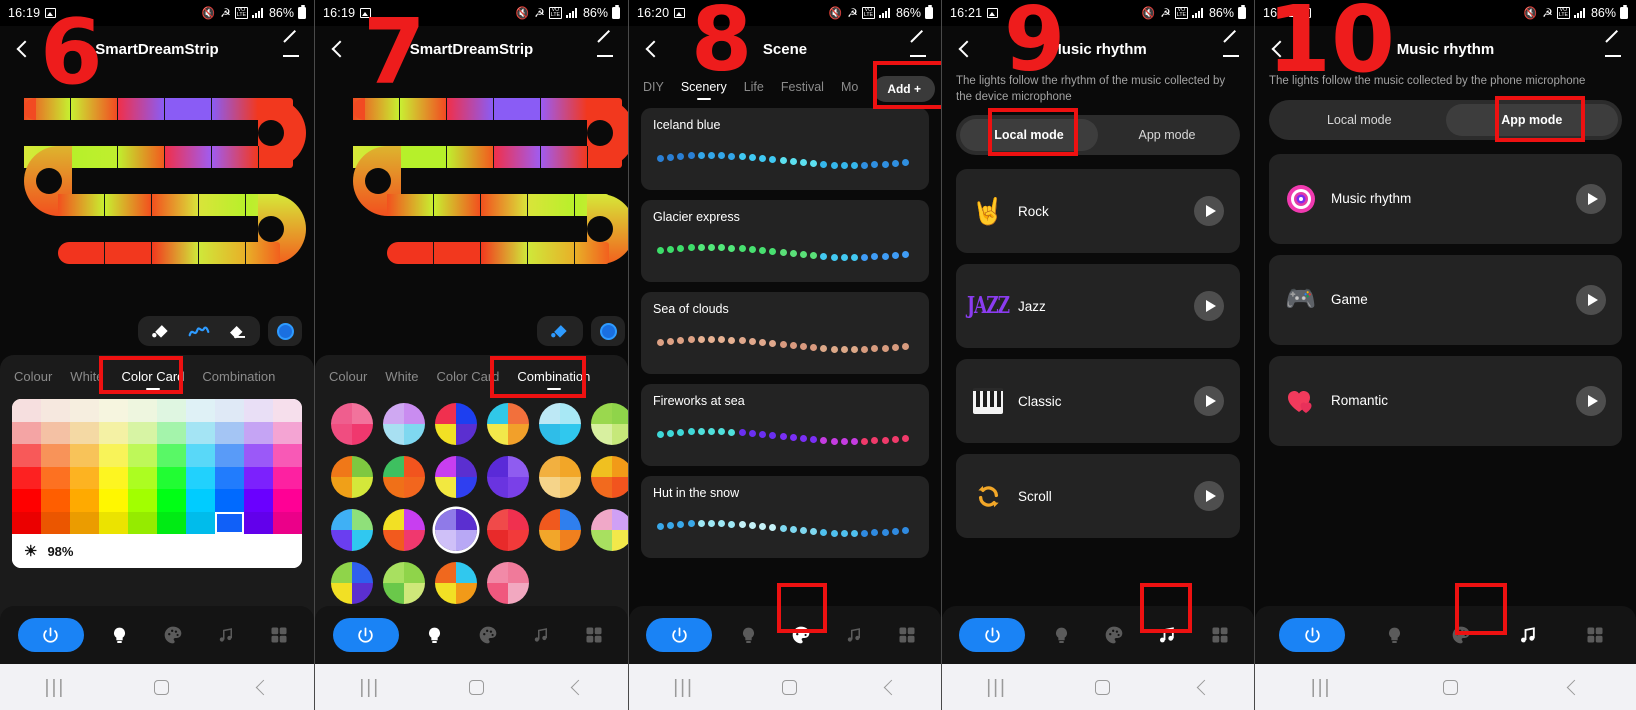 Image resolution: width=1636 pixels, height=710 pixels. Describe the element at coordinates (1098, 496) in the screenshot. I see `list-item: Scroll` at that location.